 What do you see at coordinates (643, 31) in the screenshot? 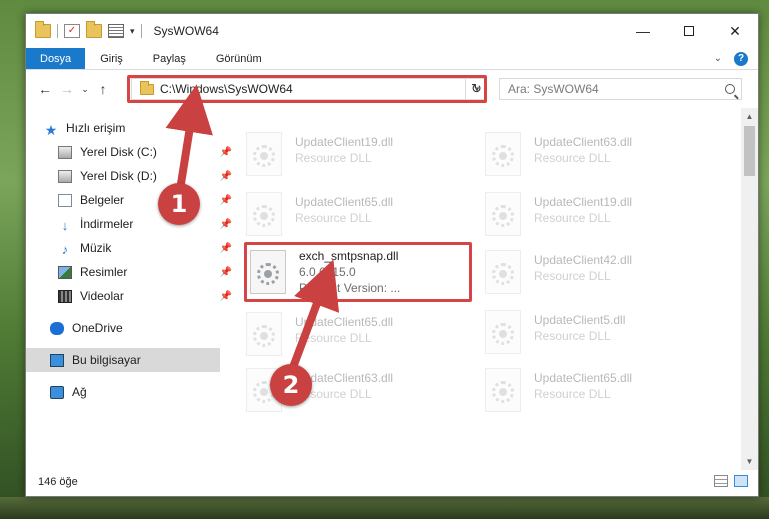
I see `minimize-button: —` at bounding box center [643, 31].